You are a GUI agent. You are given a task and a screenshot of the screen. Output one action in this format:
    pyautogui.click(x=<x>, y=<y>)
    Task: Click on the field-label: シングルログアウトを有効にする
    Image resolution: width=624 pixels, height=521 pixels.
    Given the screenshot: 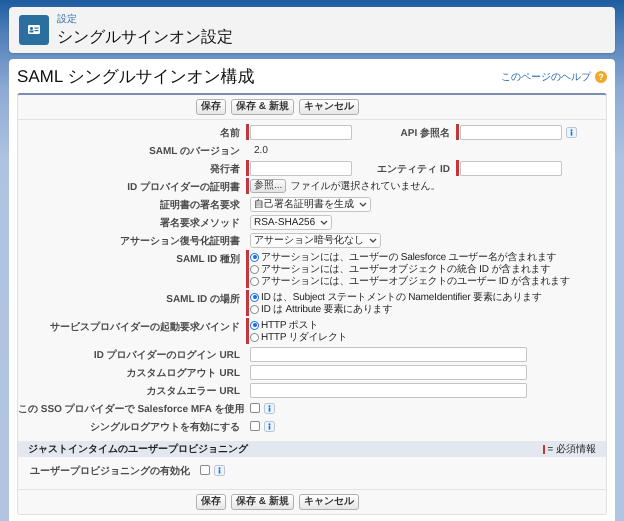 What is the action you would take?
    pyautogui.click(x=164, y=427)
    